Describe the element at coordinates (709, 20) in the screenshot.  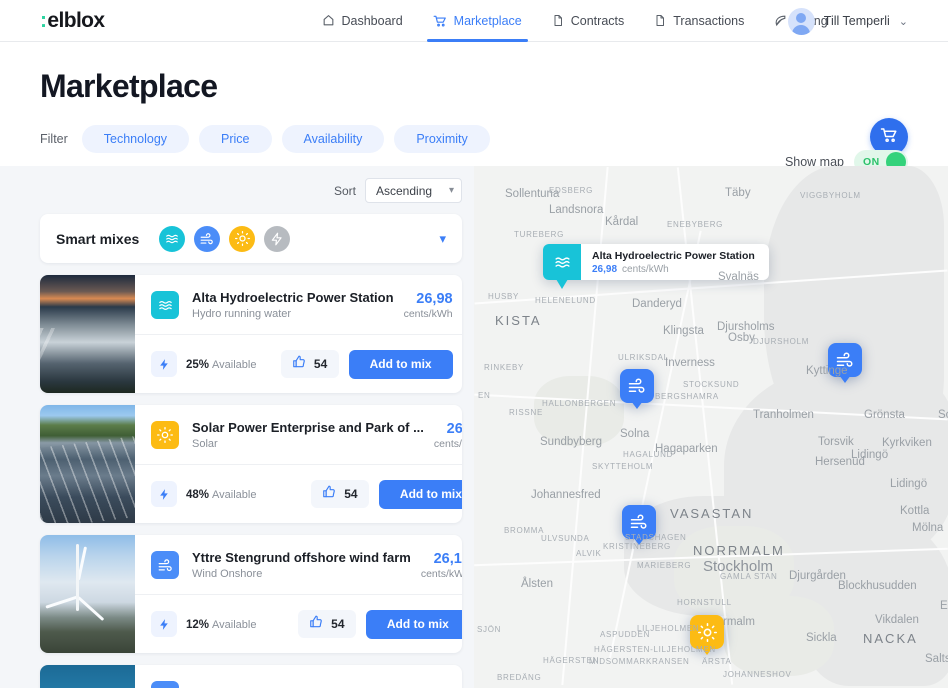
I see `nav-item-label: Transactions` at that location.